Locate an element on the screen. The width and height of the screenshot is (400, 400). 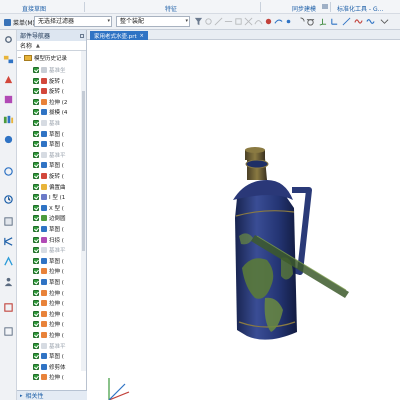
wcs-icon is located at coordinates (334, 21).